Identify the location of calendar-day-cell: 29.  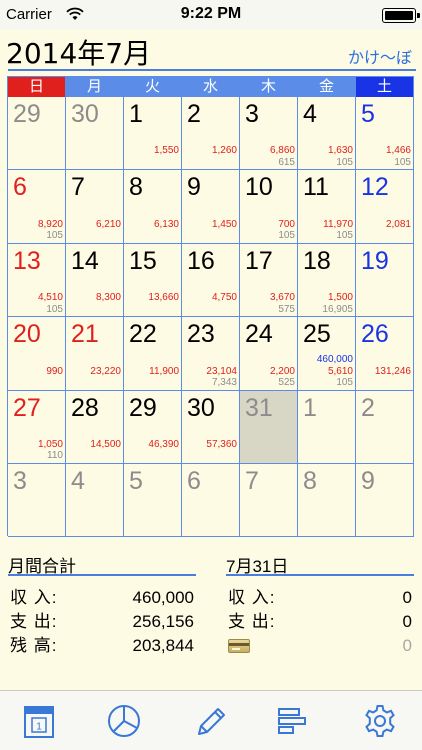
(37, 134).